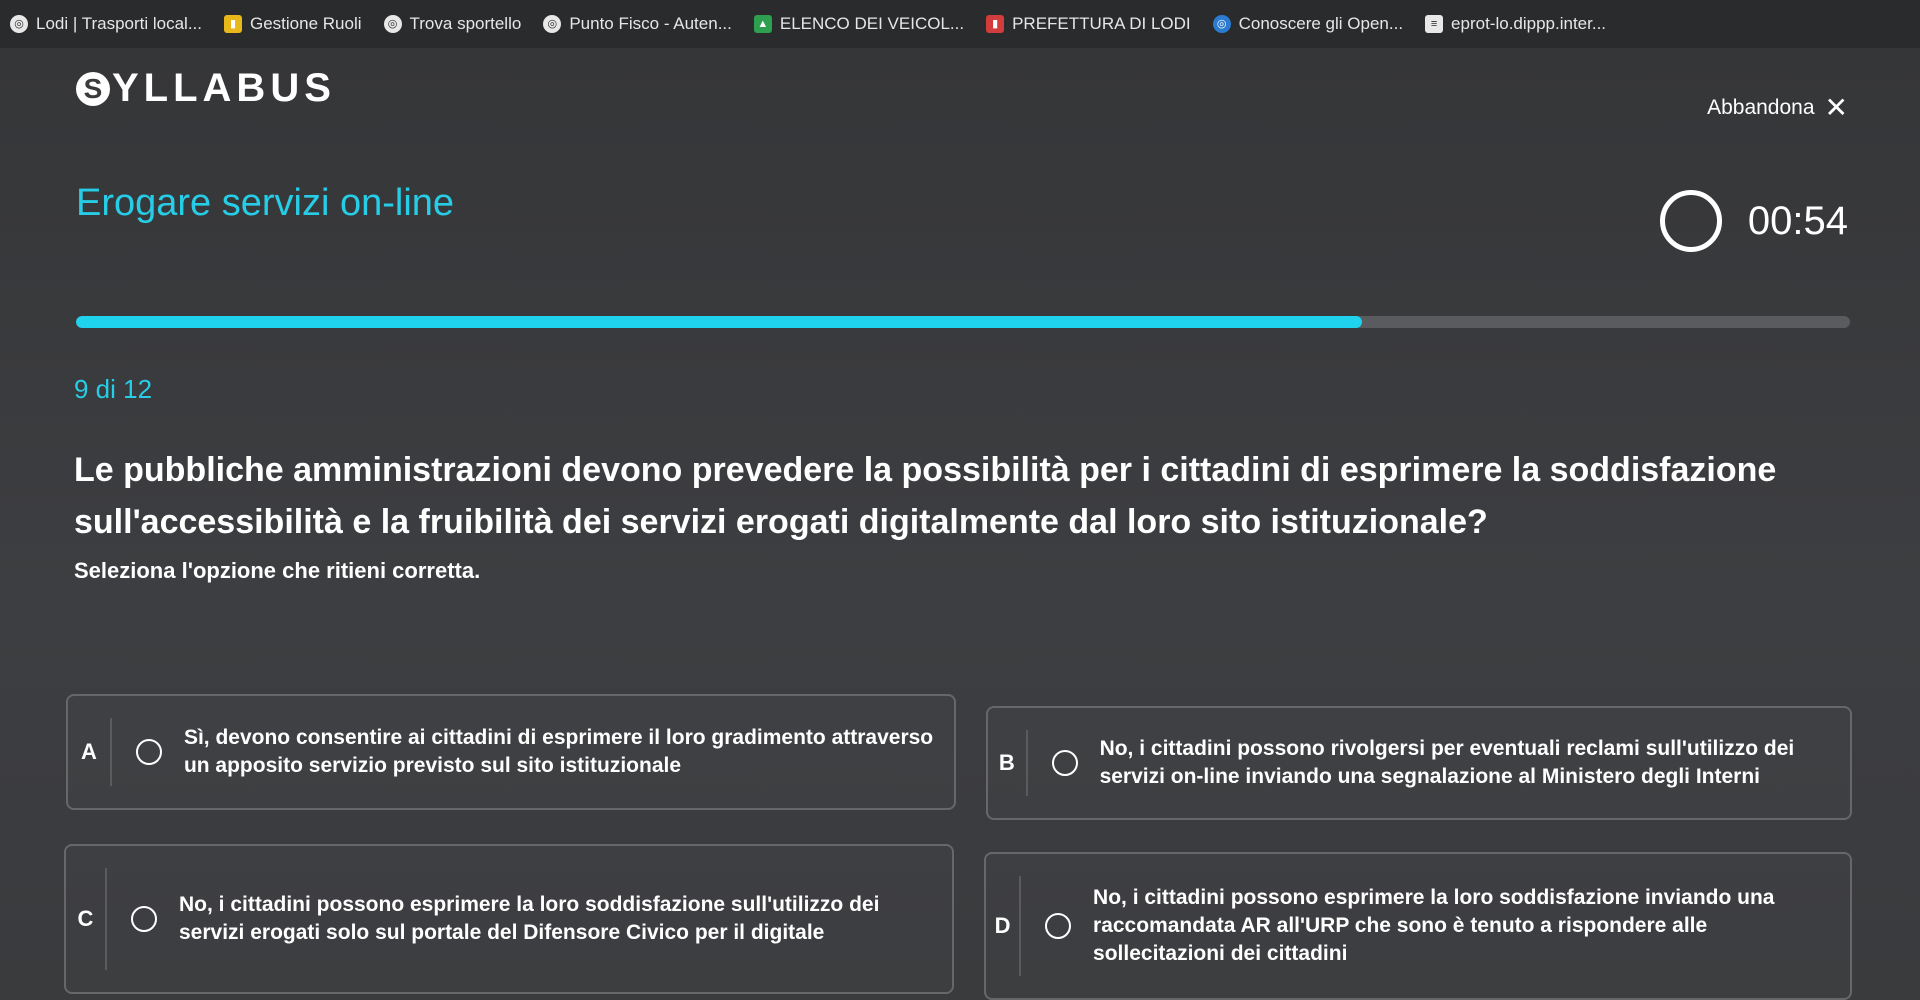  What do you see at coordinates (762, 24) in the screenshot?
I see `vehicle-icon: ▲` at bounding box center [762, 24].